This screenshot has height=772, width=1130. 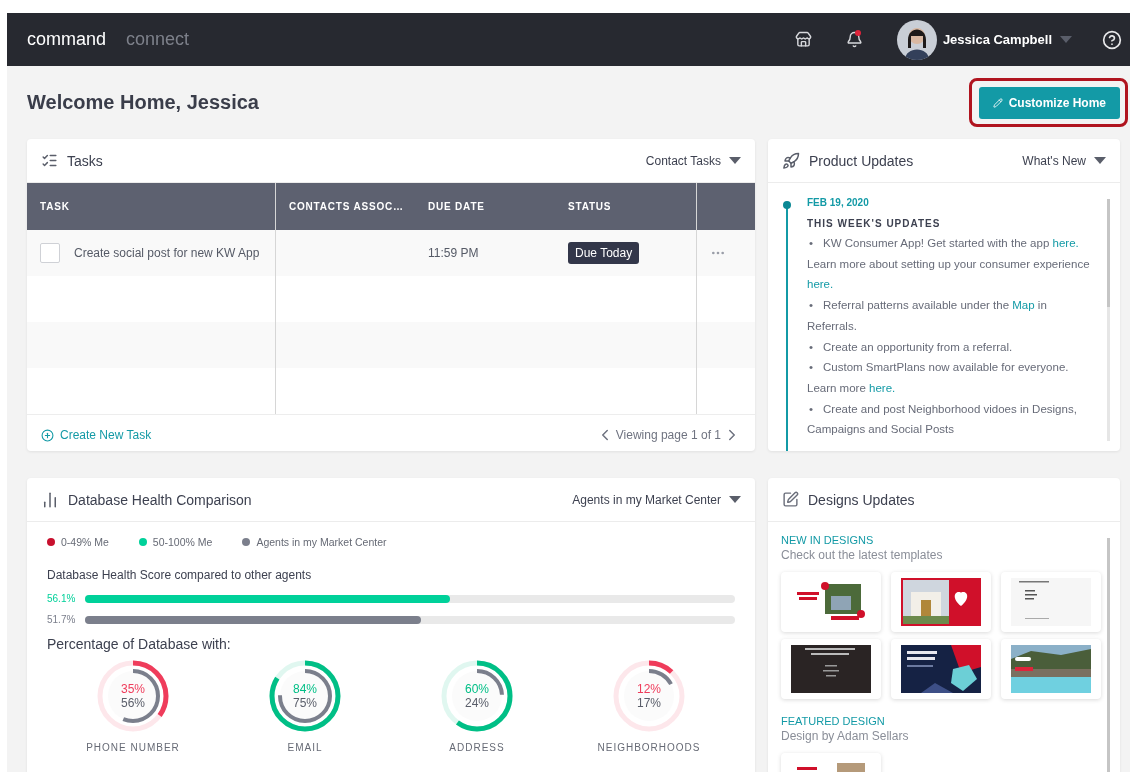 What do you see at coordinates (1023, 305) in the screenshot?
I see `update-link: Map` at bounding box center [1023, 305].